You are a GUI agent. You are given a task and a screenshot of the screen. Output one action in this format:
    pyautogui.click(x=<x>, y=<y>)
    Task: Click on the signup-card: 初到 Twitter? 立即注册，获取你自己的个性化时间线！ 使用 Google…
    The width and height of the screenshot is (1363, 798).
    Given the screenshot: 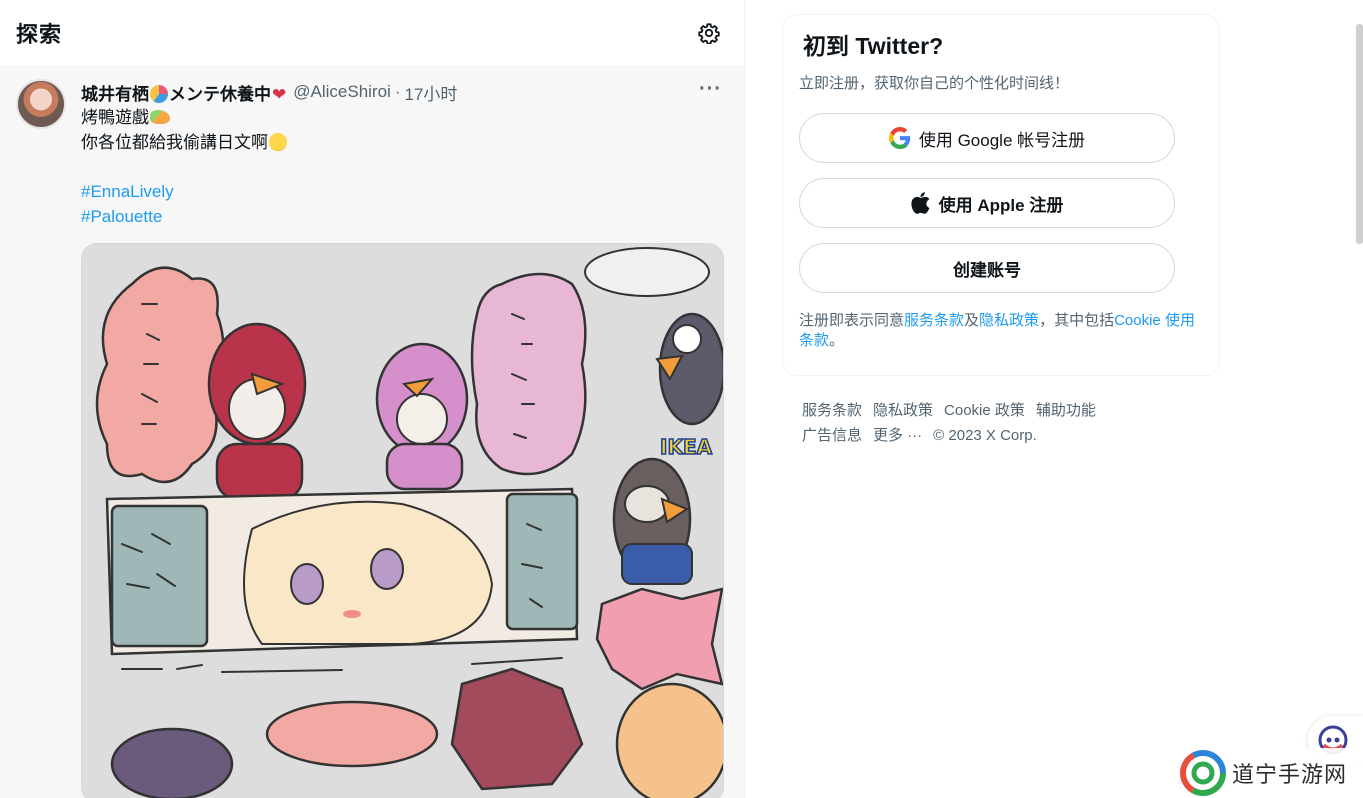 What is the action you would take?
    pyautogui.click(x=1001, y=195)
    